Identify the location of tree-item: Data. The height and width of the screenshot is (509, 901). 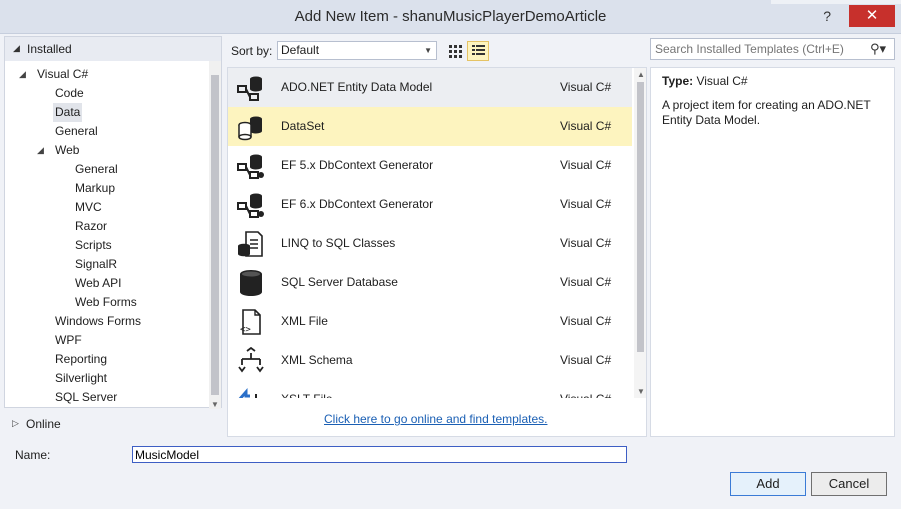
(68, 112).